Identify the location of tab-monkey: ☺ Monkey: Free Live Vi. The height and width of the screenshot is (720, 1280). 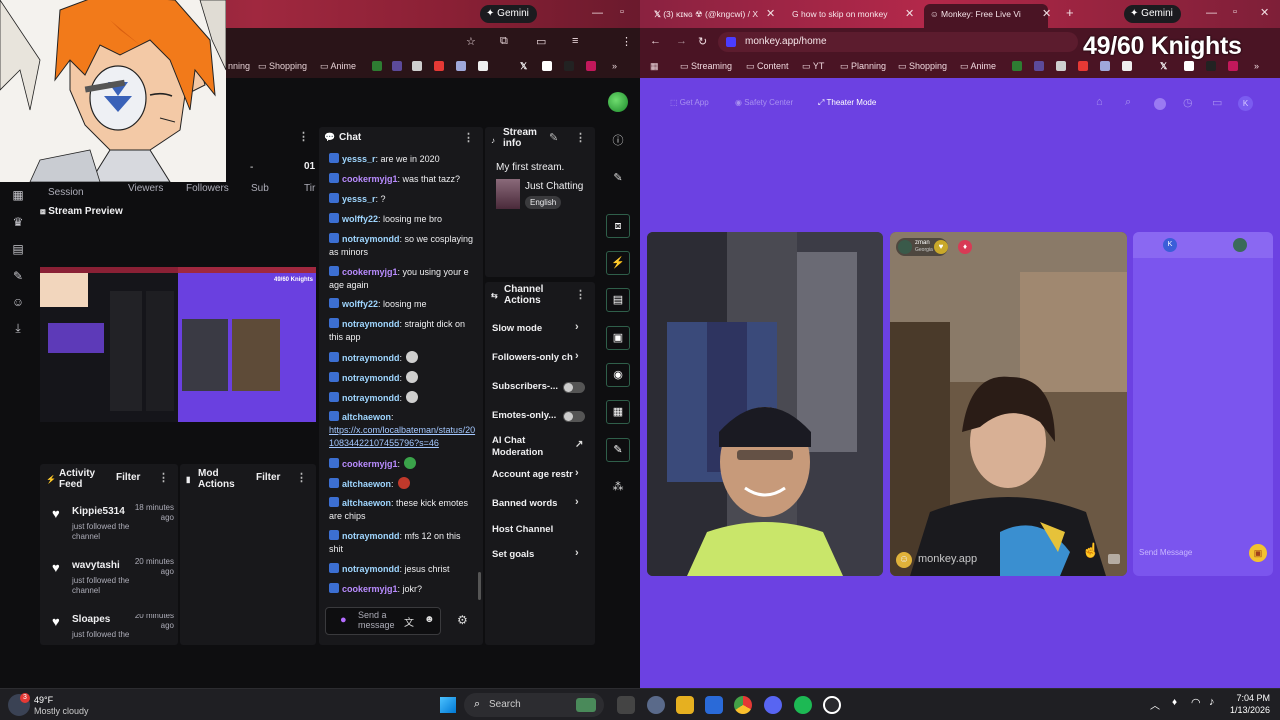
(986, 16).